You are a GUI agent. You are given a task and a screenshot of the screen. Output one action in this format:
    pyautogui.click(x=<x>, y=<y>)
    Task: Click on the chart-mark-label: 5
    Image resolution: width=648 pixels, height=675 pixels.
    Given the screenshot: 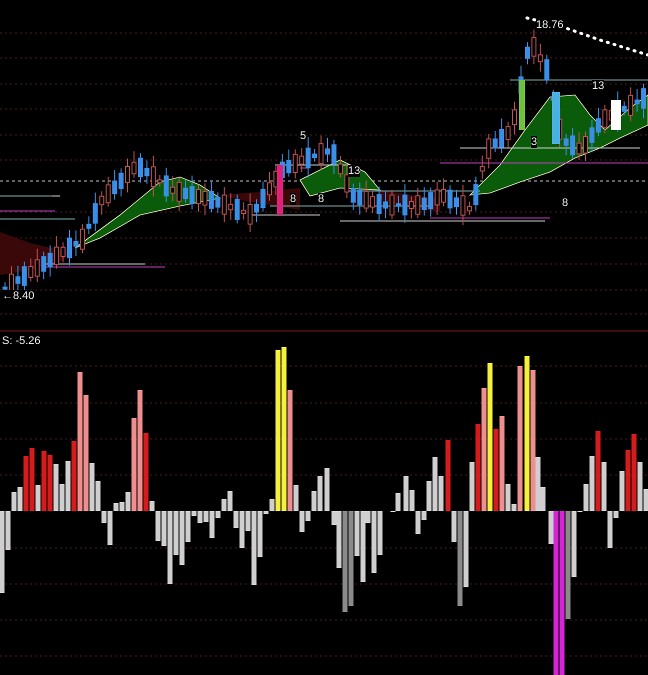 What is the action you would take?
    pyautogui.click(x=303, y=136)
    